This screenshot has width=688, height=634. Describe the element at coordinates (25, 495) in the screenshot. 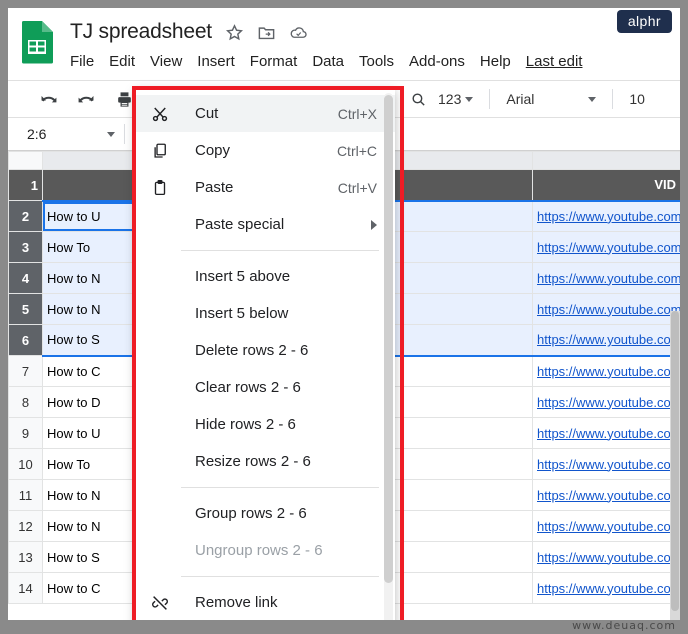

I see `row-header-11: 11` at that location.